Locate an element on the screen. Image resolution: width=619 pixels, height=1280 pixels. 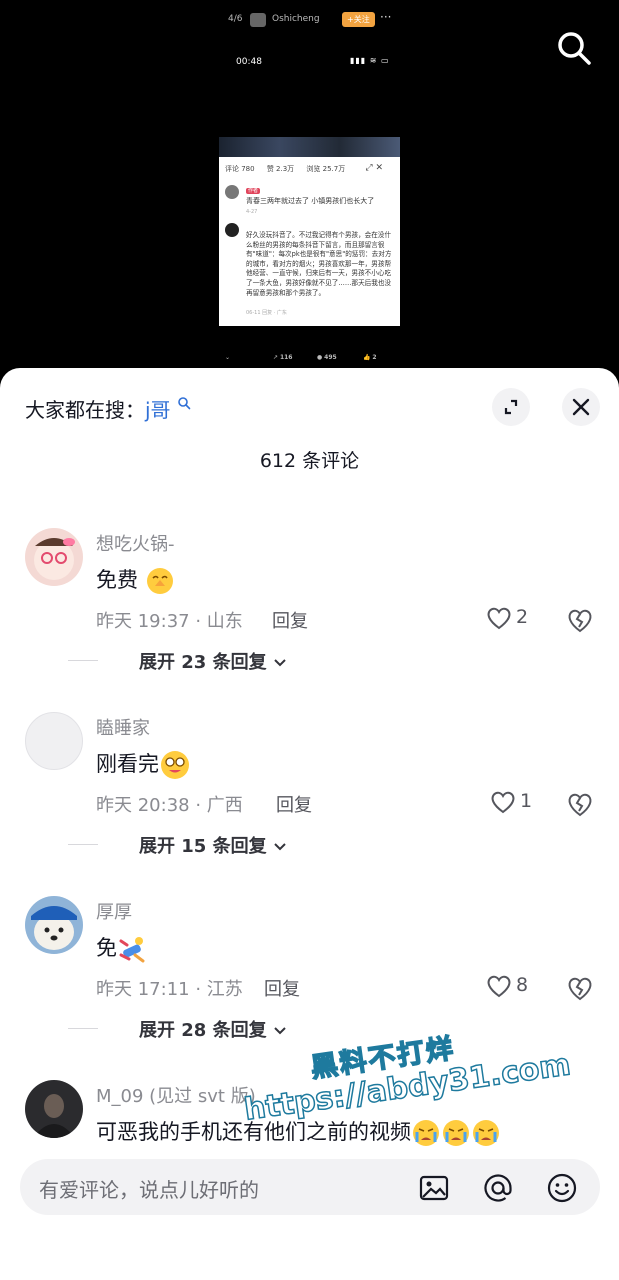
emoji-button is located at coordinates (562, 1188).